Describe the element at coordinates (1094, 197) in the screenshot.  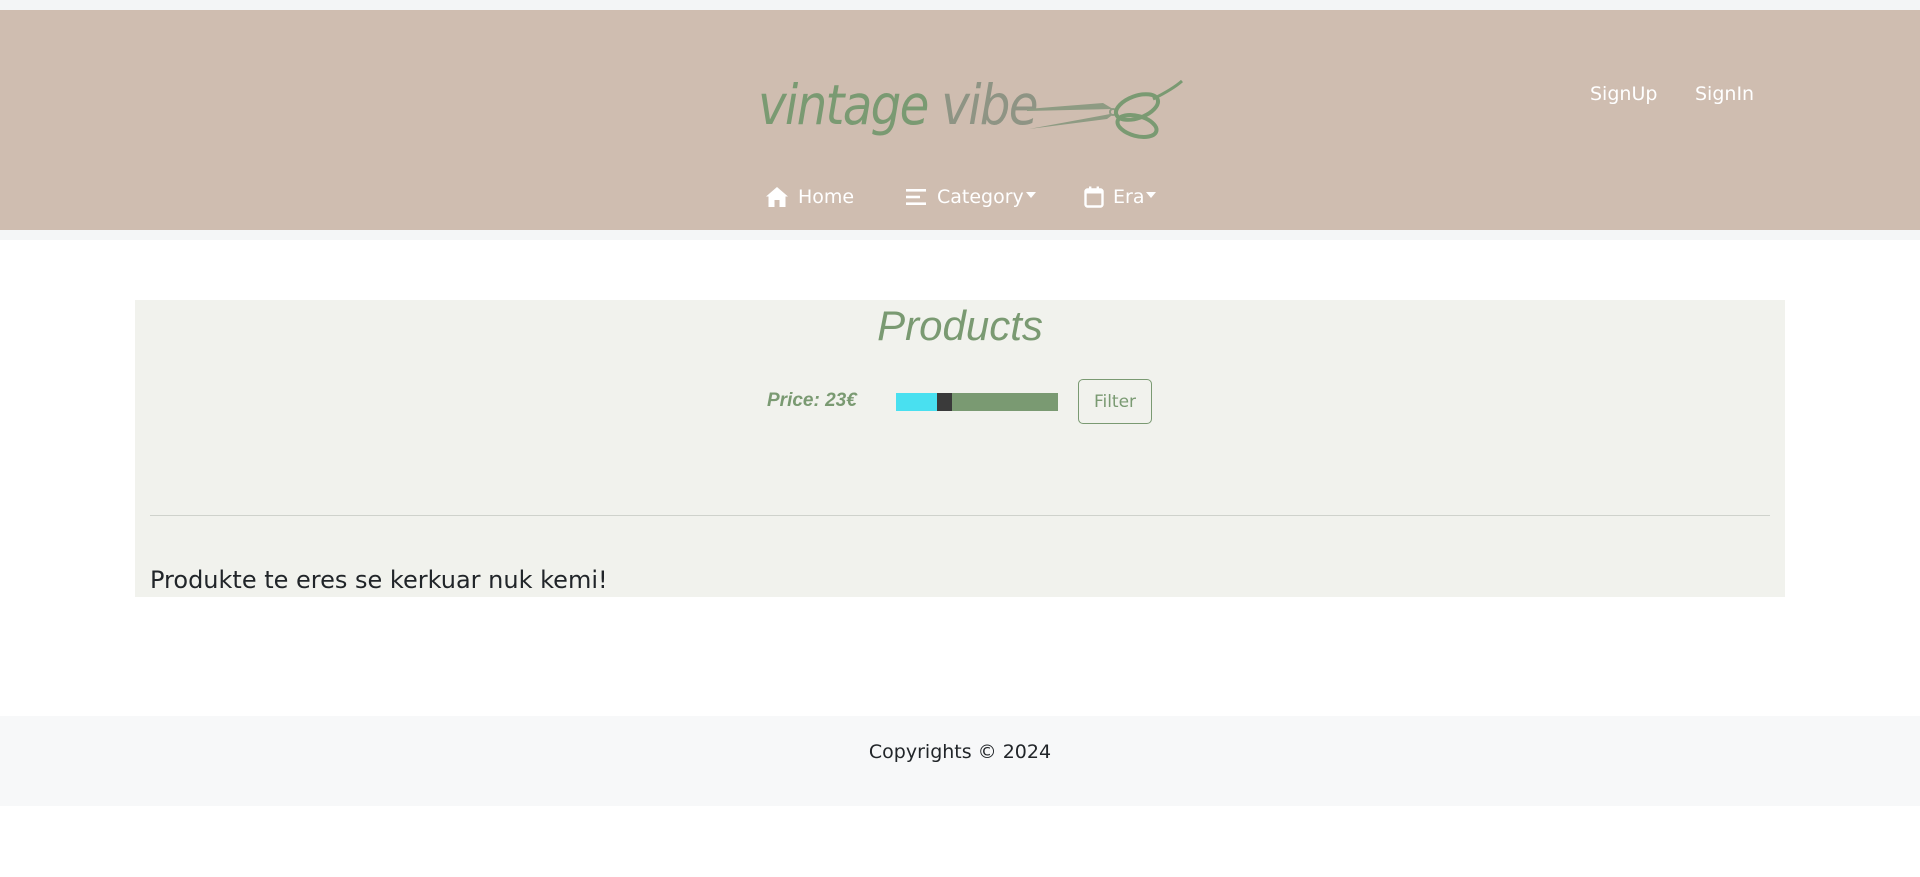
I see `calendar-icon` at that location.